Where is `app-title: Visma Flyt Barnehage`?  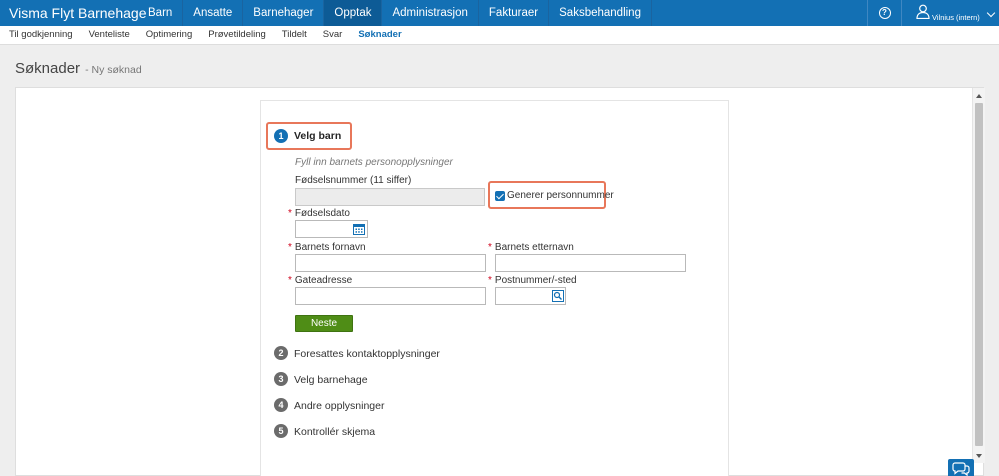
app-title: Visma Flyt Barnehage is located at coordinates (77, 13).